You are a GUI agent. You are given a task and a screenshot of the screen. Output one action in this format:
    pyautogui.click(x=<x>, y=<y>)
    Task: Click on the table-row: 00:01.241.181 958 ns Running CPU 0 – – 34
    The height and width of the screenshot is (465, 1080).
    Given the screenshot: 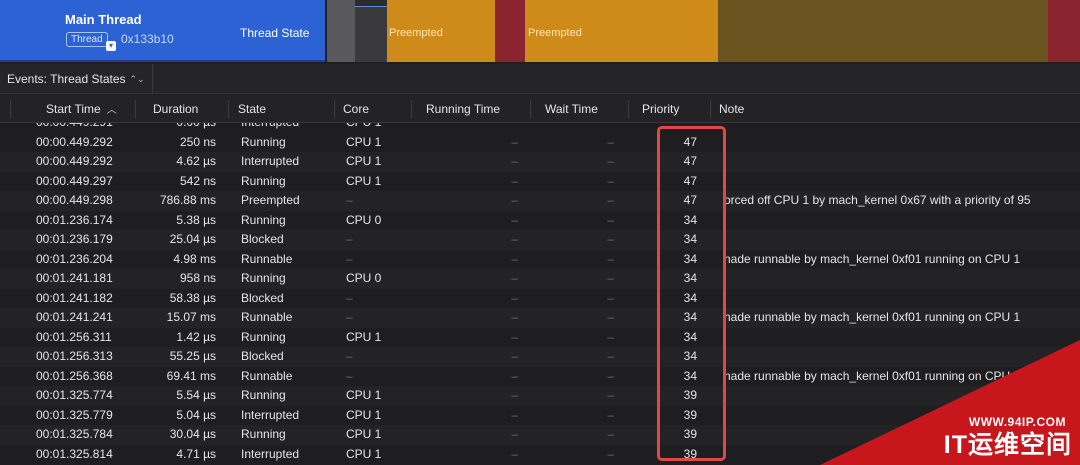 What is the action you would take?
    pyautogui.click(x=540, y=279)
    